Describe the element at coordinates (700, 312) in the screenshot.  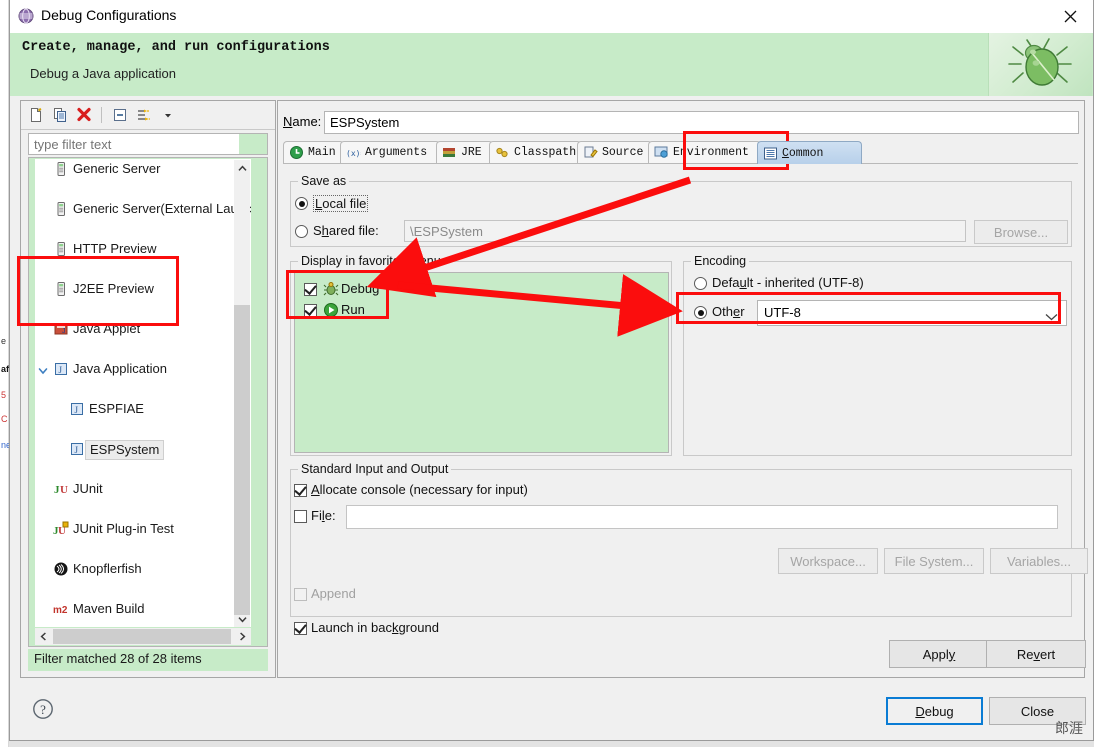
I see `encoding-other-radio` at that location.